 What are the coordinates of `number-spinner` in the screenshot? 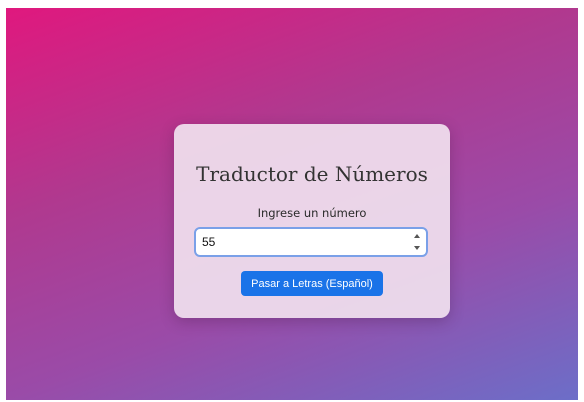 It's located at (416, 242).